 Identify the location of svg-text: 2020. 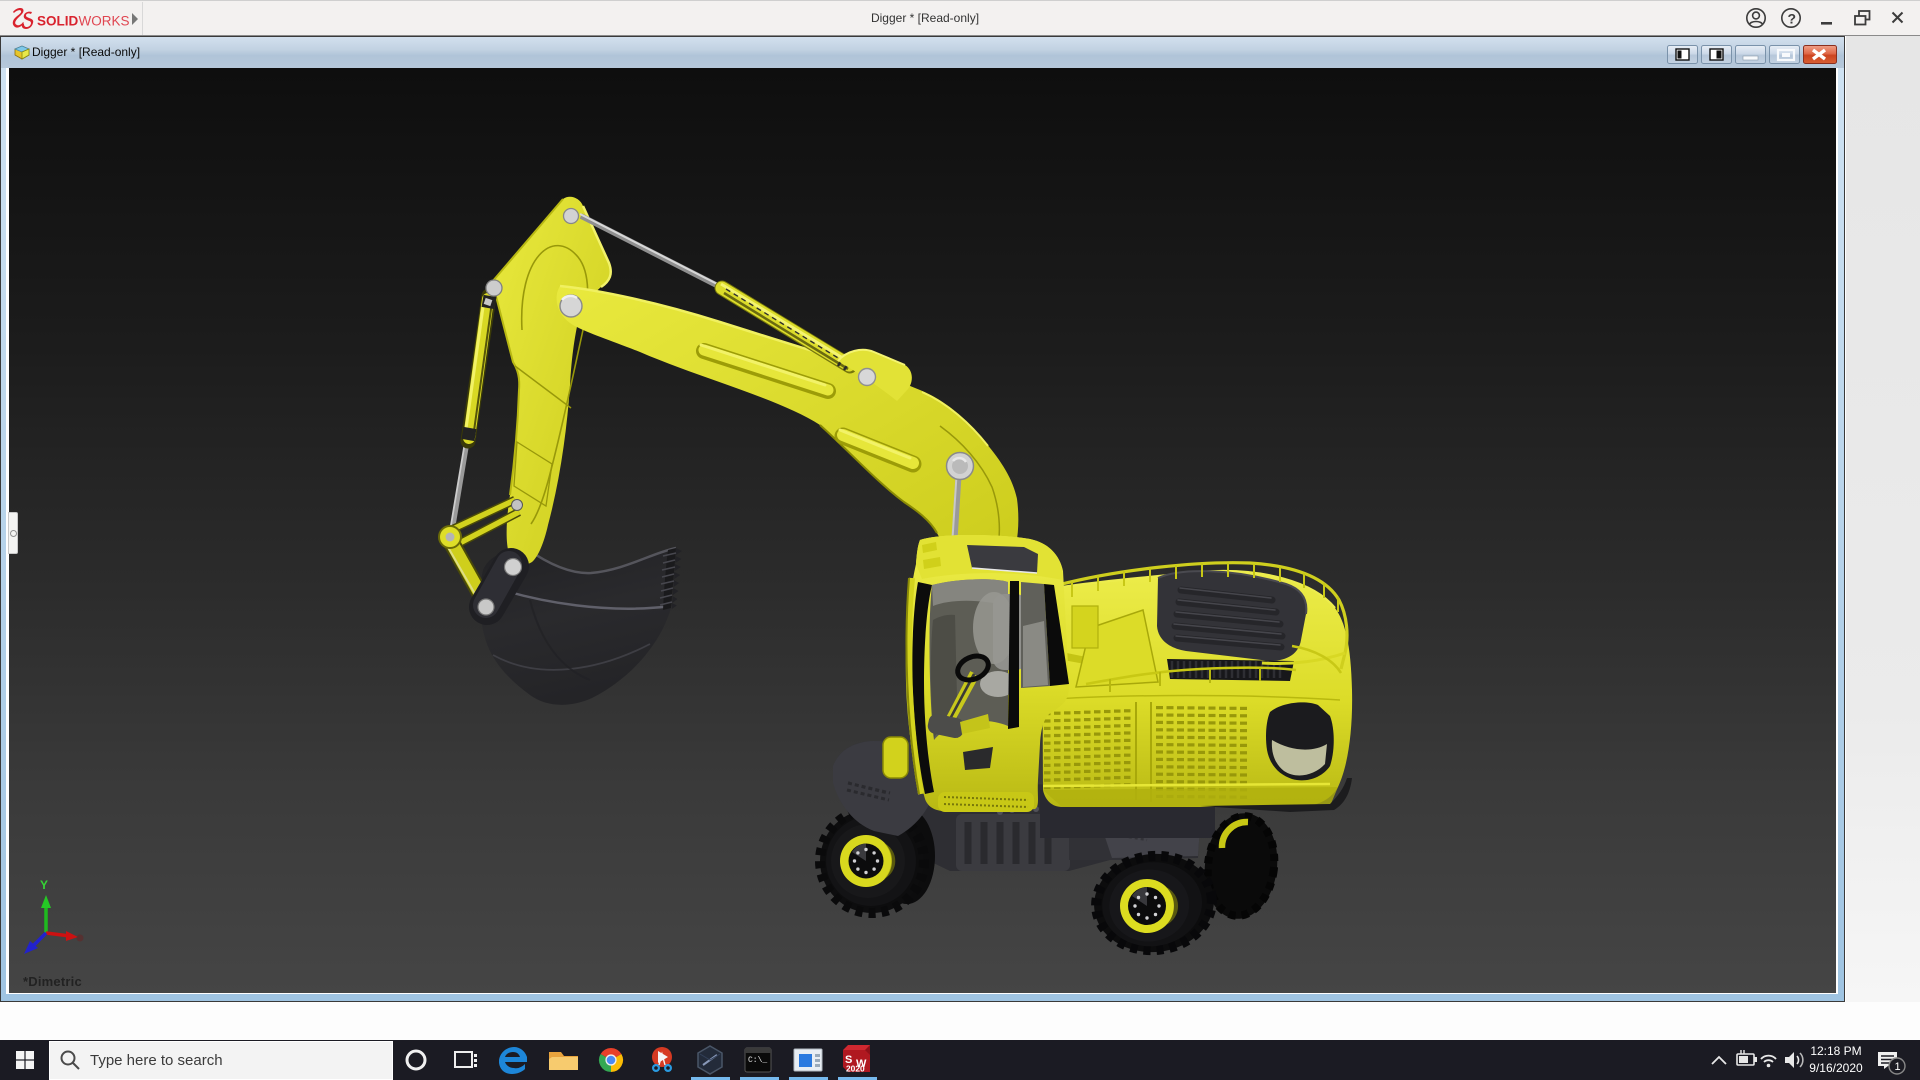
(855, 1069).